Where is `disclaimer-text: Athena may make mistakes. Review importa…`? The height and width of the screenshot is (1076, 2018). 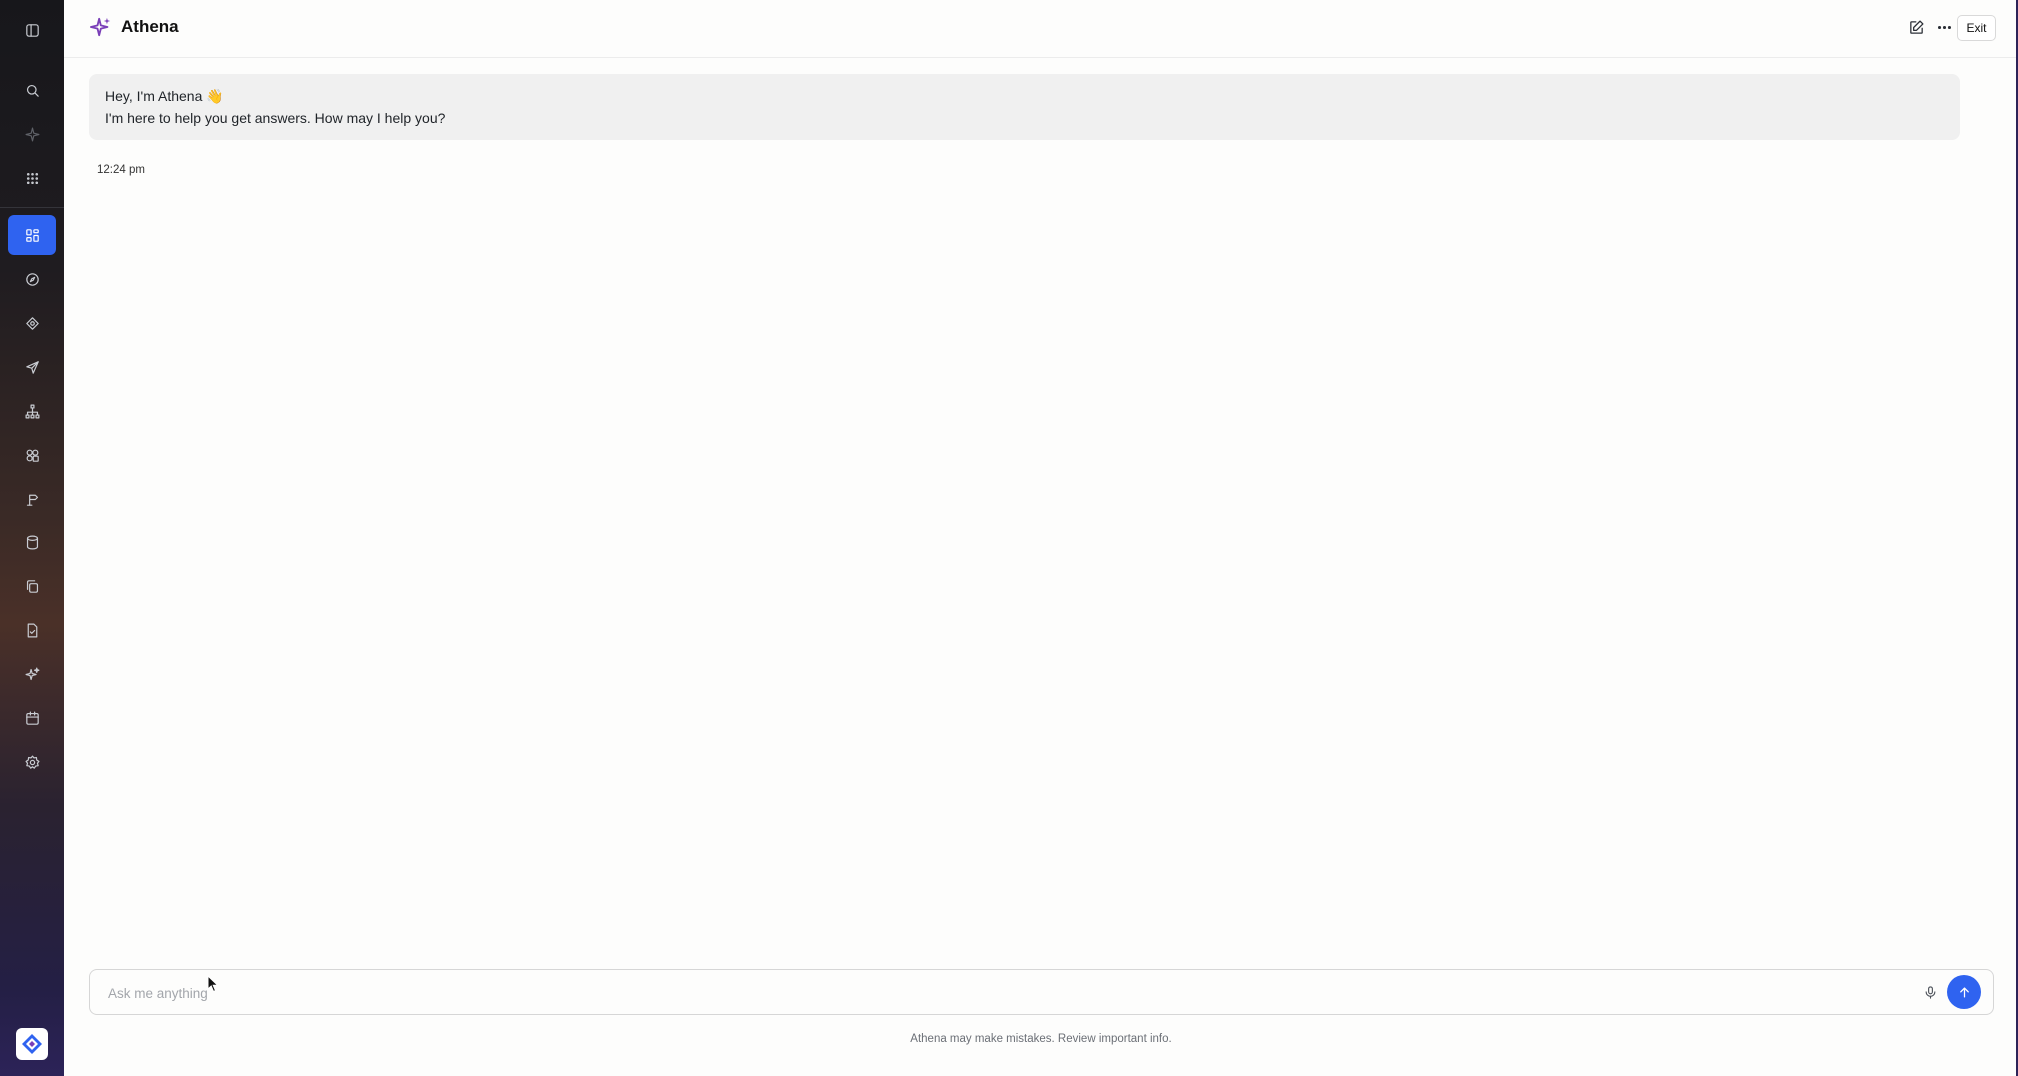
disclaimer-text: Athena may make mistakes. Review importa… is located at coordinates (1041, 1039).